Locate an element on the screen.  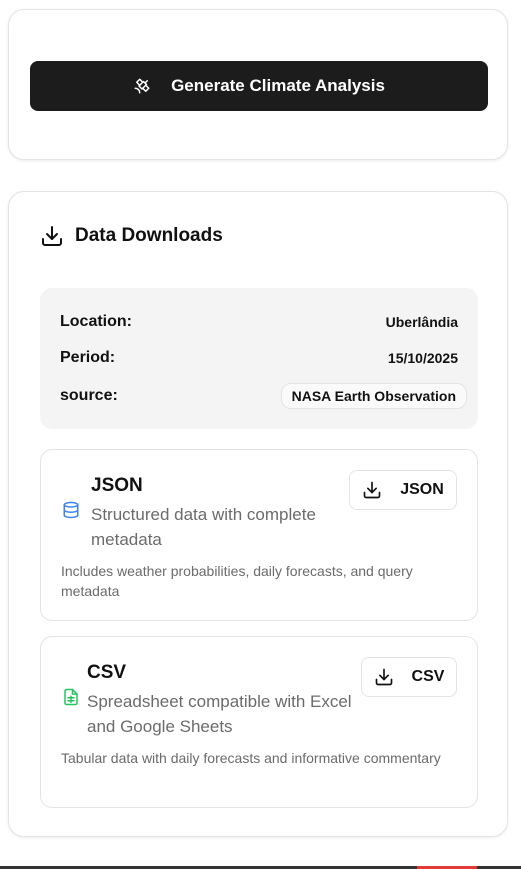
location-value: Uberlândia is located at coordinates (421, 322).